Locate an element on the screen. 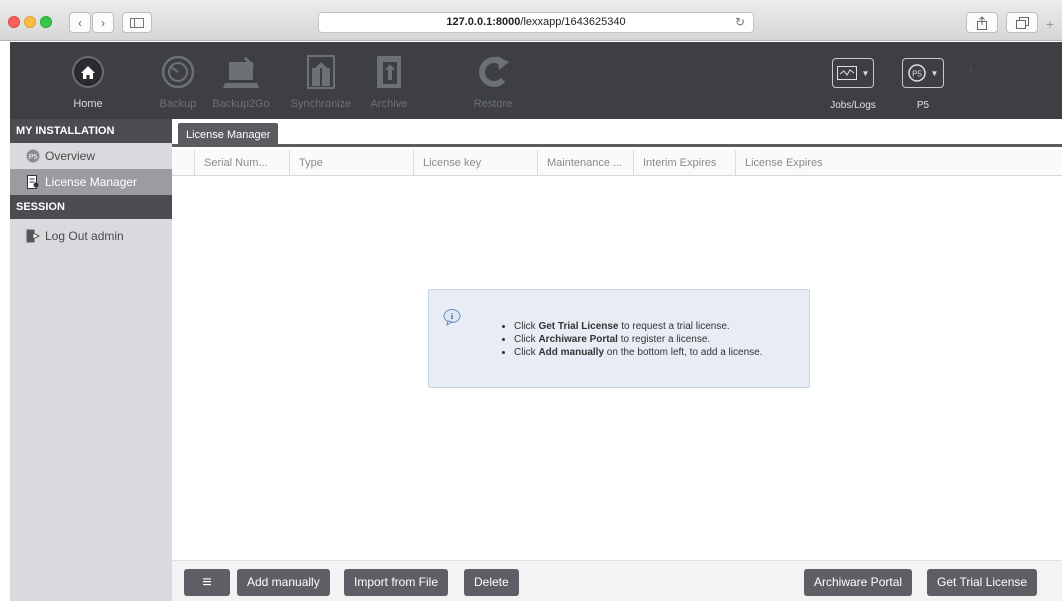 This screenshot has height=601, width=1062. tab-license-manager: License Manager is located at coordinates (228, 135).